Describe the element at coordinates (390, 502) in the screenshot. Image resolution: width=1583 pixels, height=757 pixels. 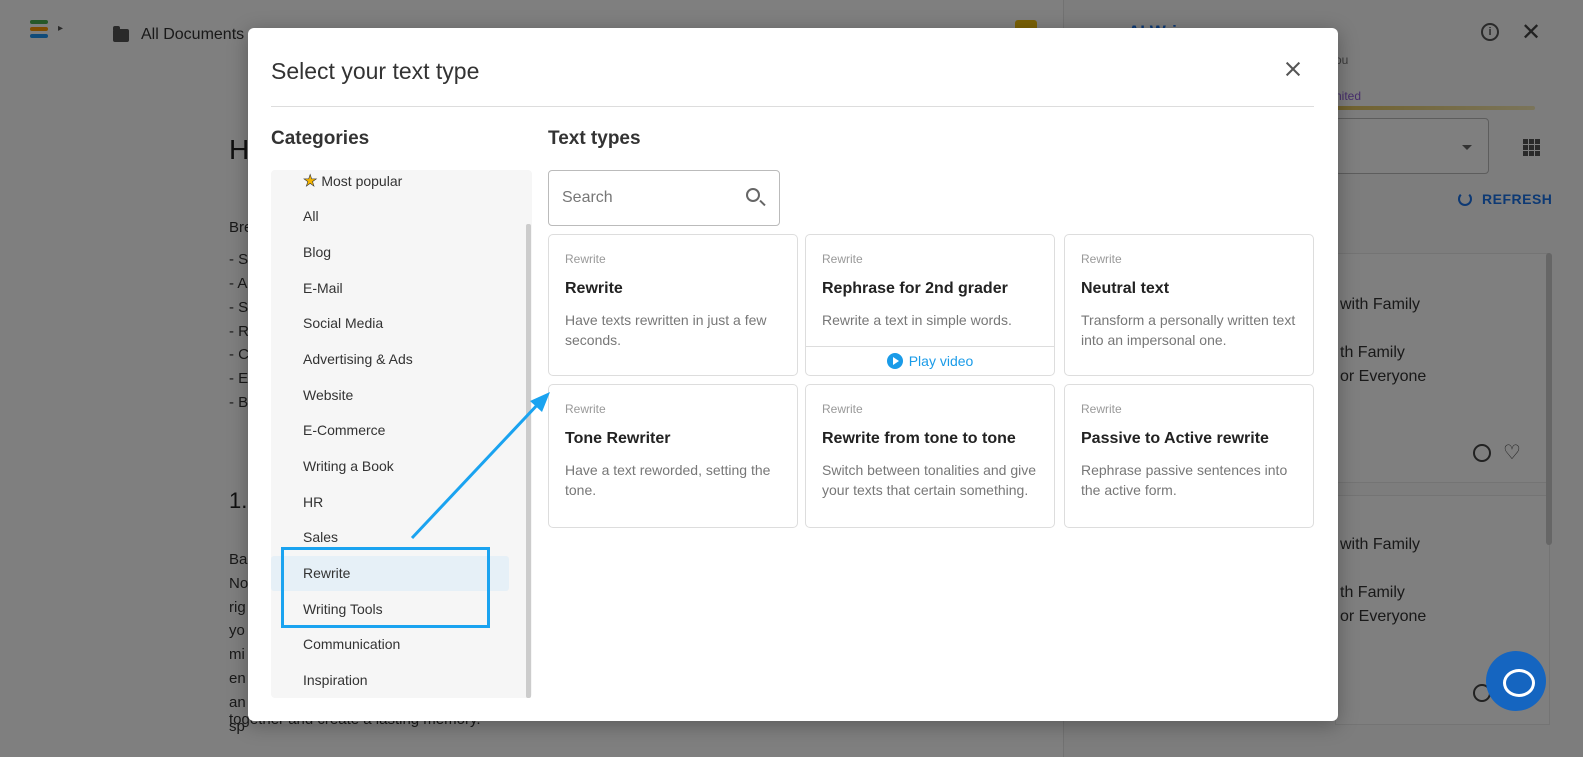
I see `category-item-hr: HR` at that location.